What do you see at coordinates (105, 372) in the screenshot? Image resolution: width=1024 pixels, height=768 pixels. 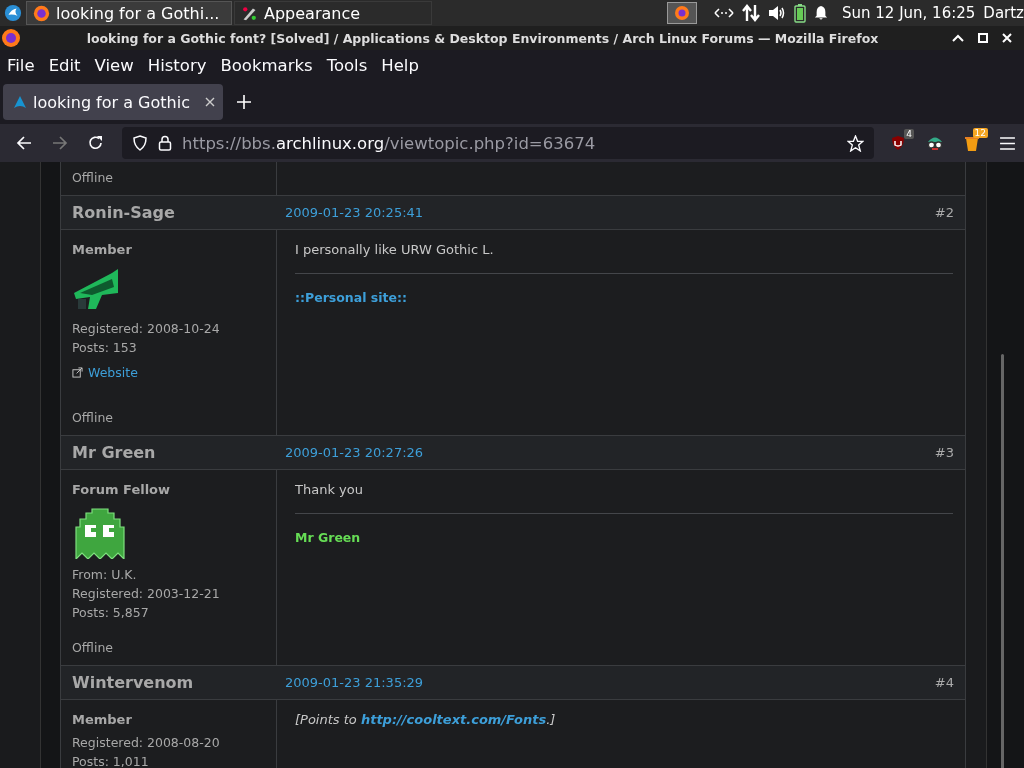 I see `website-link: Website` at bounding box center [105, 372].